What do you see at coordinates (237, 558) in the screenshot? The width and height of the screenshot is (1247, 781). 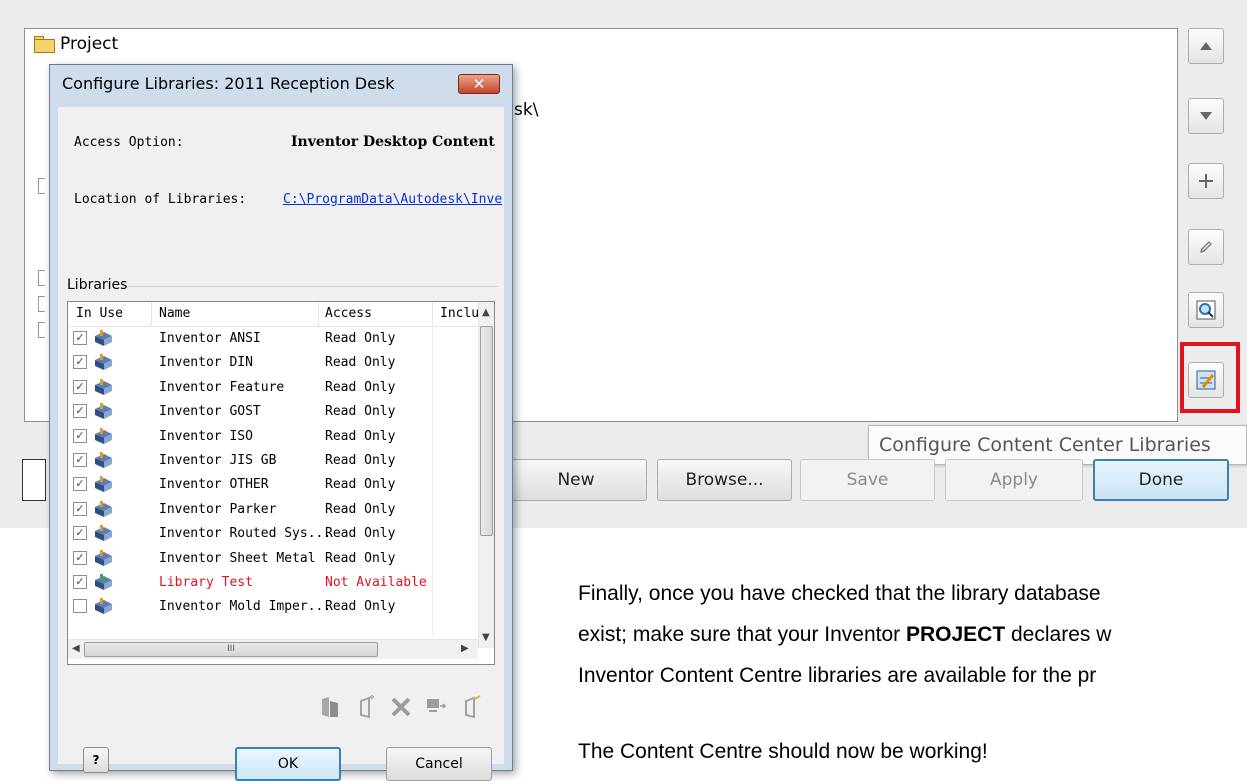 I see `library-name: Inventor Sheet Metal` at bounding box center [237, 558].